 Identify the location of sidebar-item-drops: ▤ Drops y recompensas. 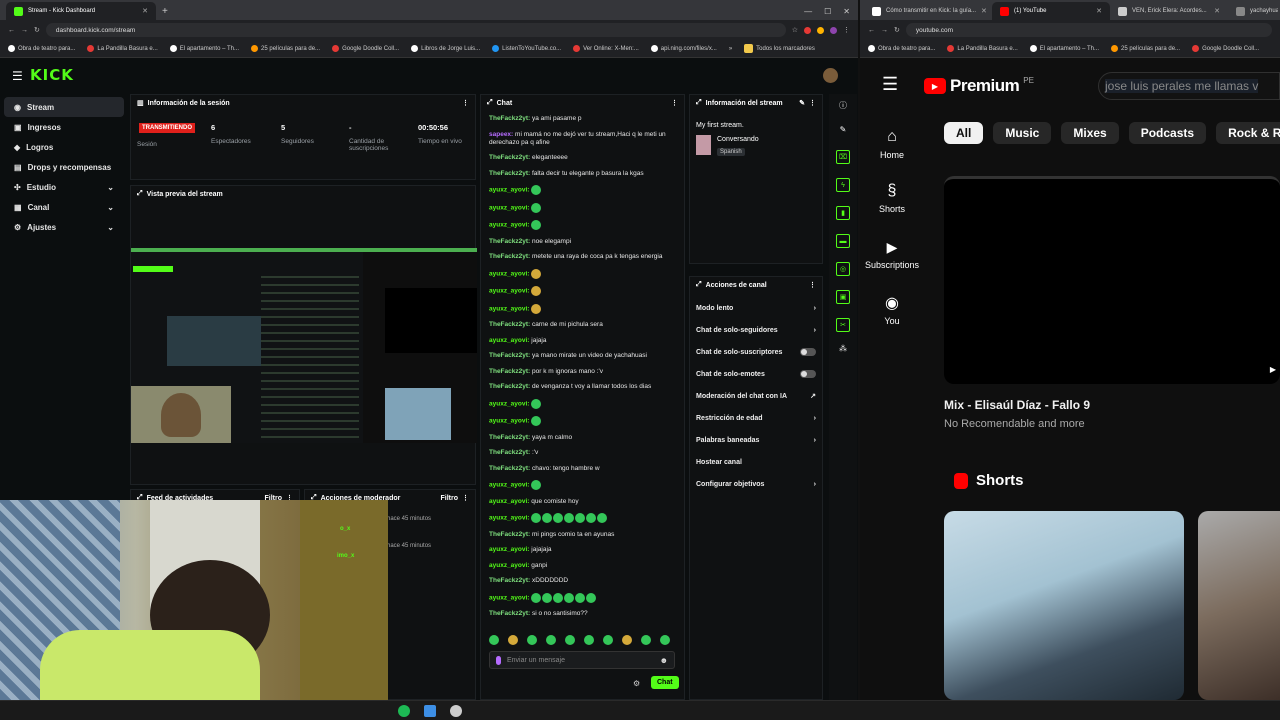
(64, 167).